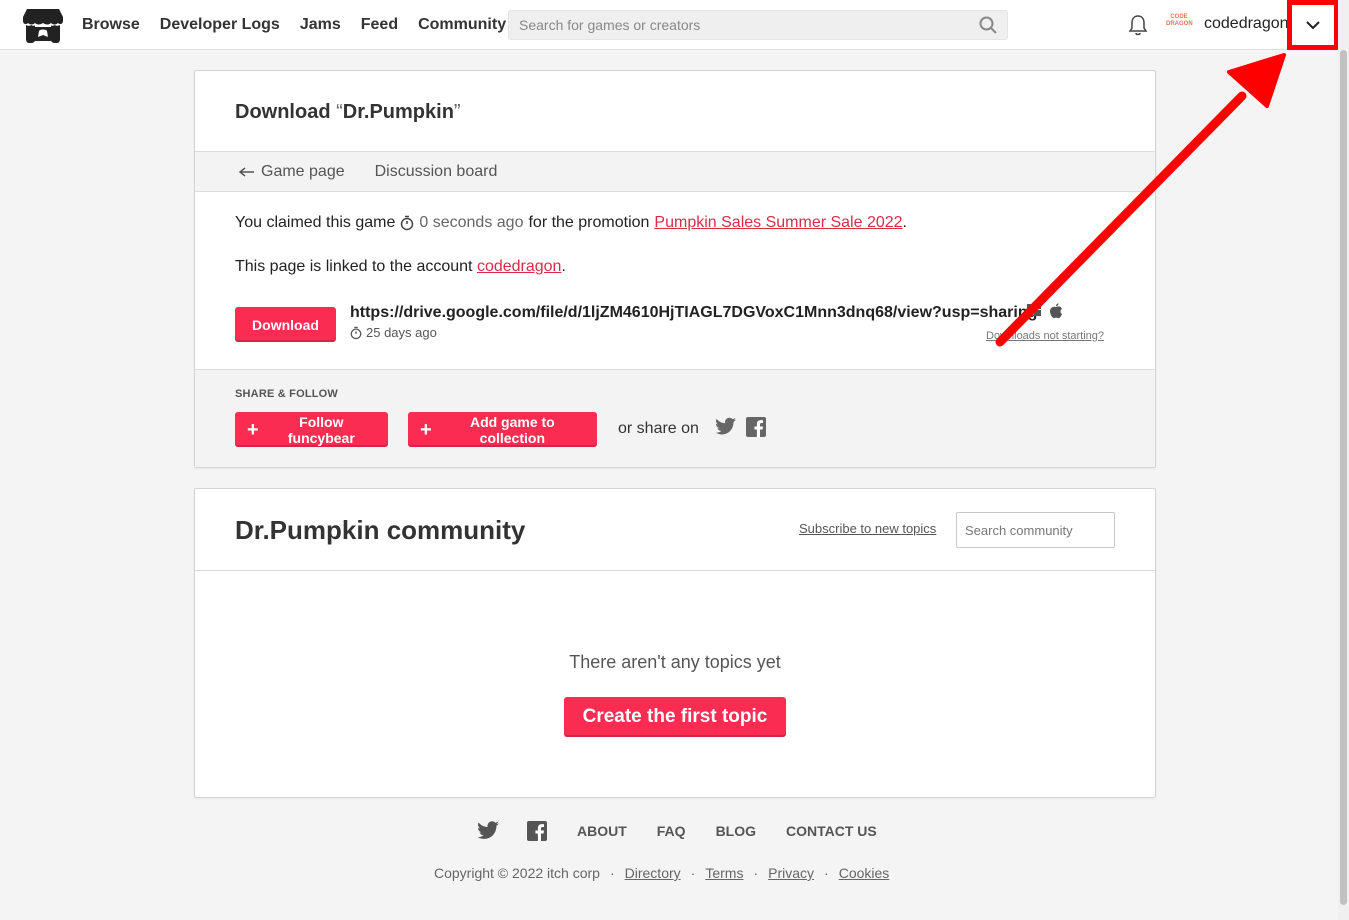 Image resolution: width=1349 pixels, height=920 pixels. I want to click on title-prefix: Download, so click(286, 112).